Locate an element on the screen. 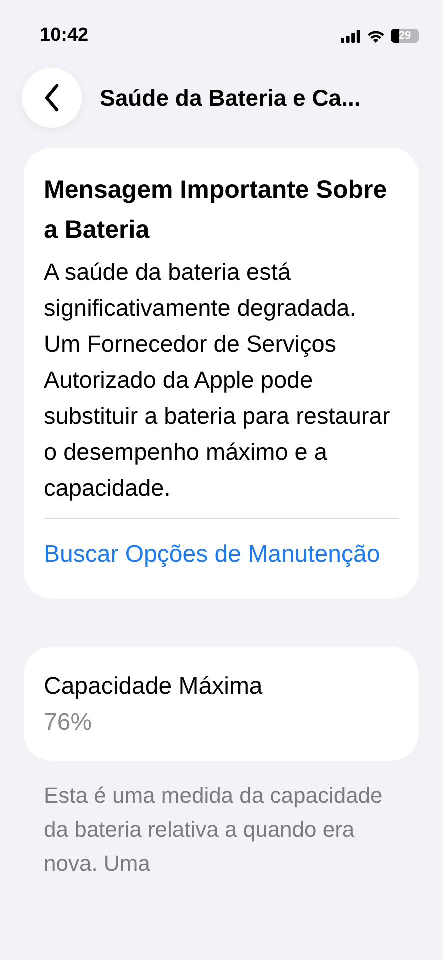 This screenshot has width=443, height=960. status-time: 10:42 is located at coordinates (64, 36).